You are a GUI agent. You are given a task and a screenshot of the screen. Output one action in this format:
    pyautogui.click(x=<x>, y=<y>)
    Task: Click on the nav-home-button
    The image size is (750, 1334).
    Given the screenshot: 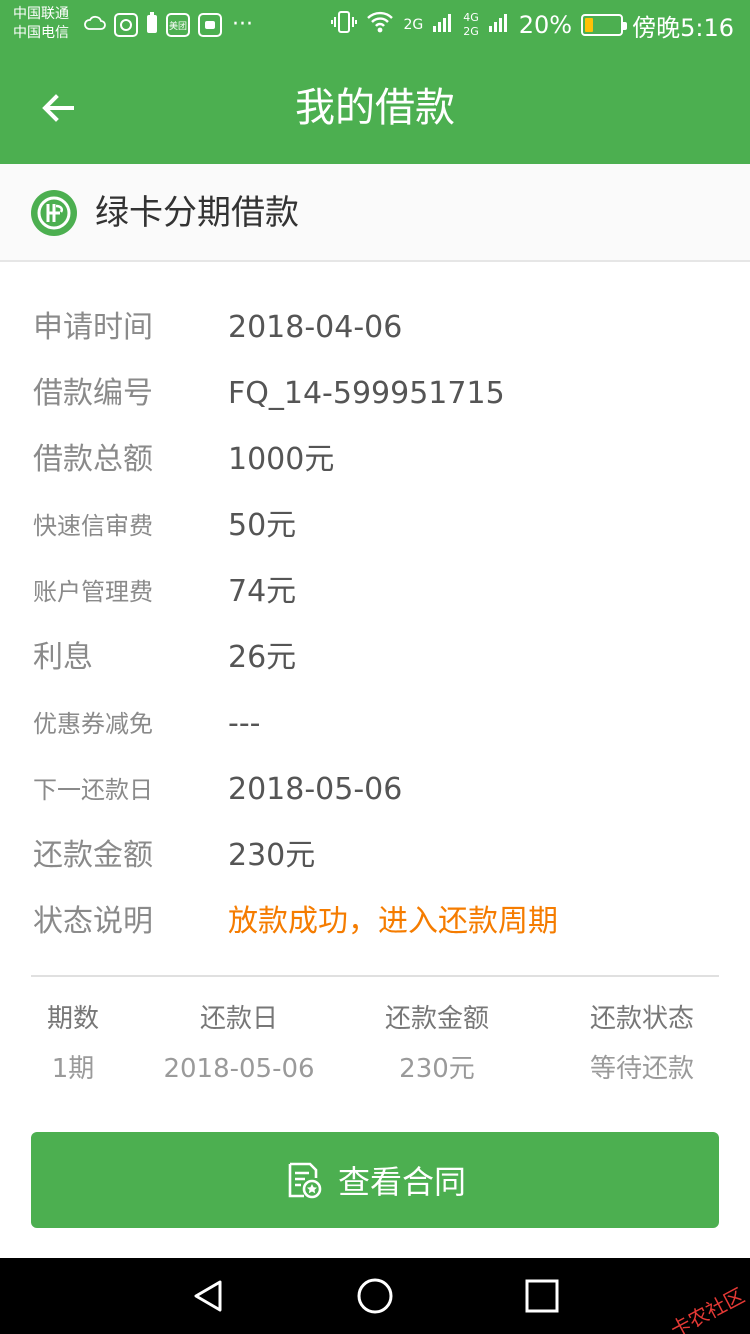 What is the action you would take?
    pyautogui.click(x=375, y=1296)
    